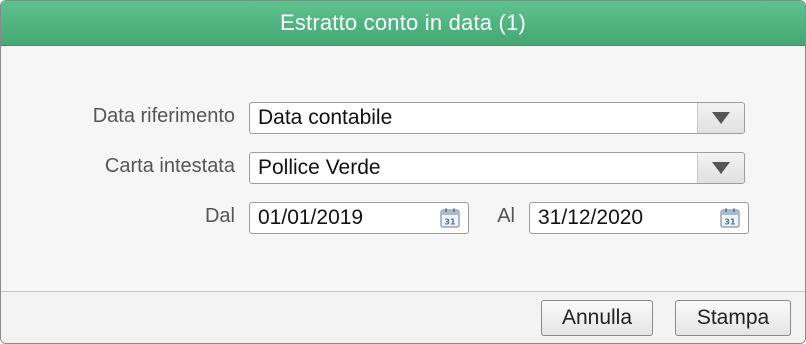 The width and height of the screenshot is (806, 344). I want to click on data-riferimento-dropdown-button, so click(720, 118).